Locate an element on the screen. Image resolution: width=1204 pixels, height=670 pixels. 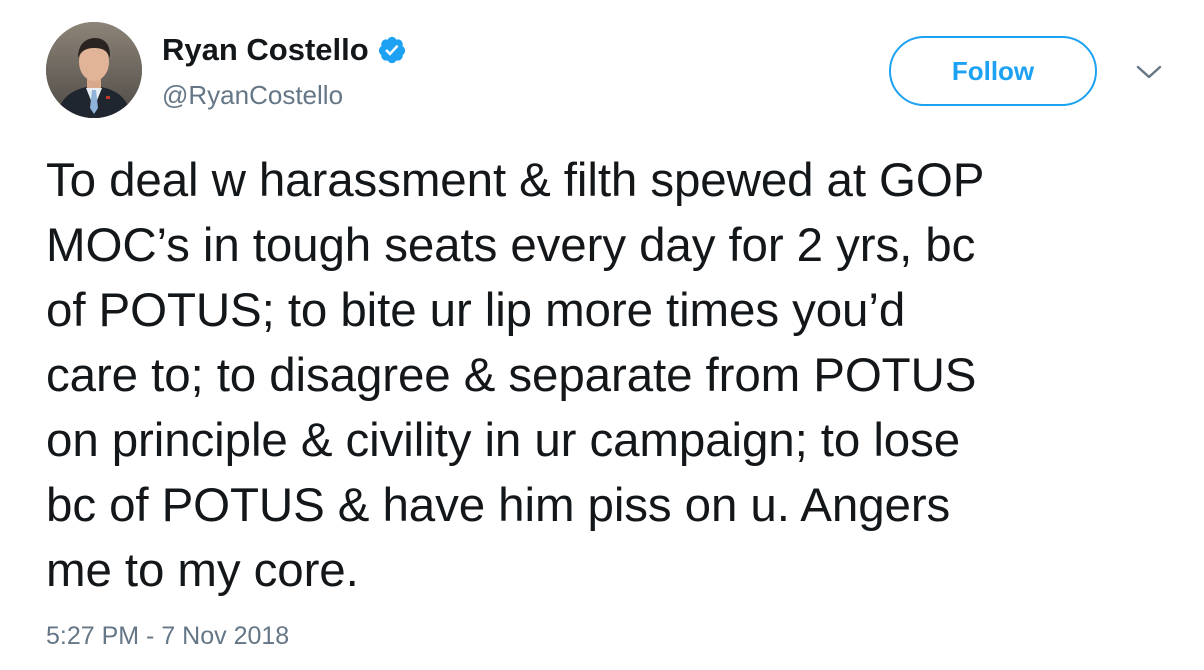
name-row: Ryan Costello is located at coordinates (284, 50).